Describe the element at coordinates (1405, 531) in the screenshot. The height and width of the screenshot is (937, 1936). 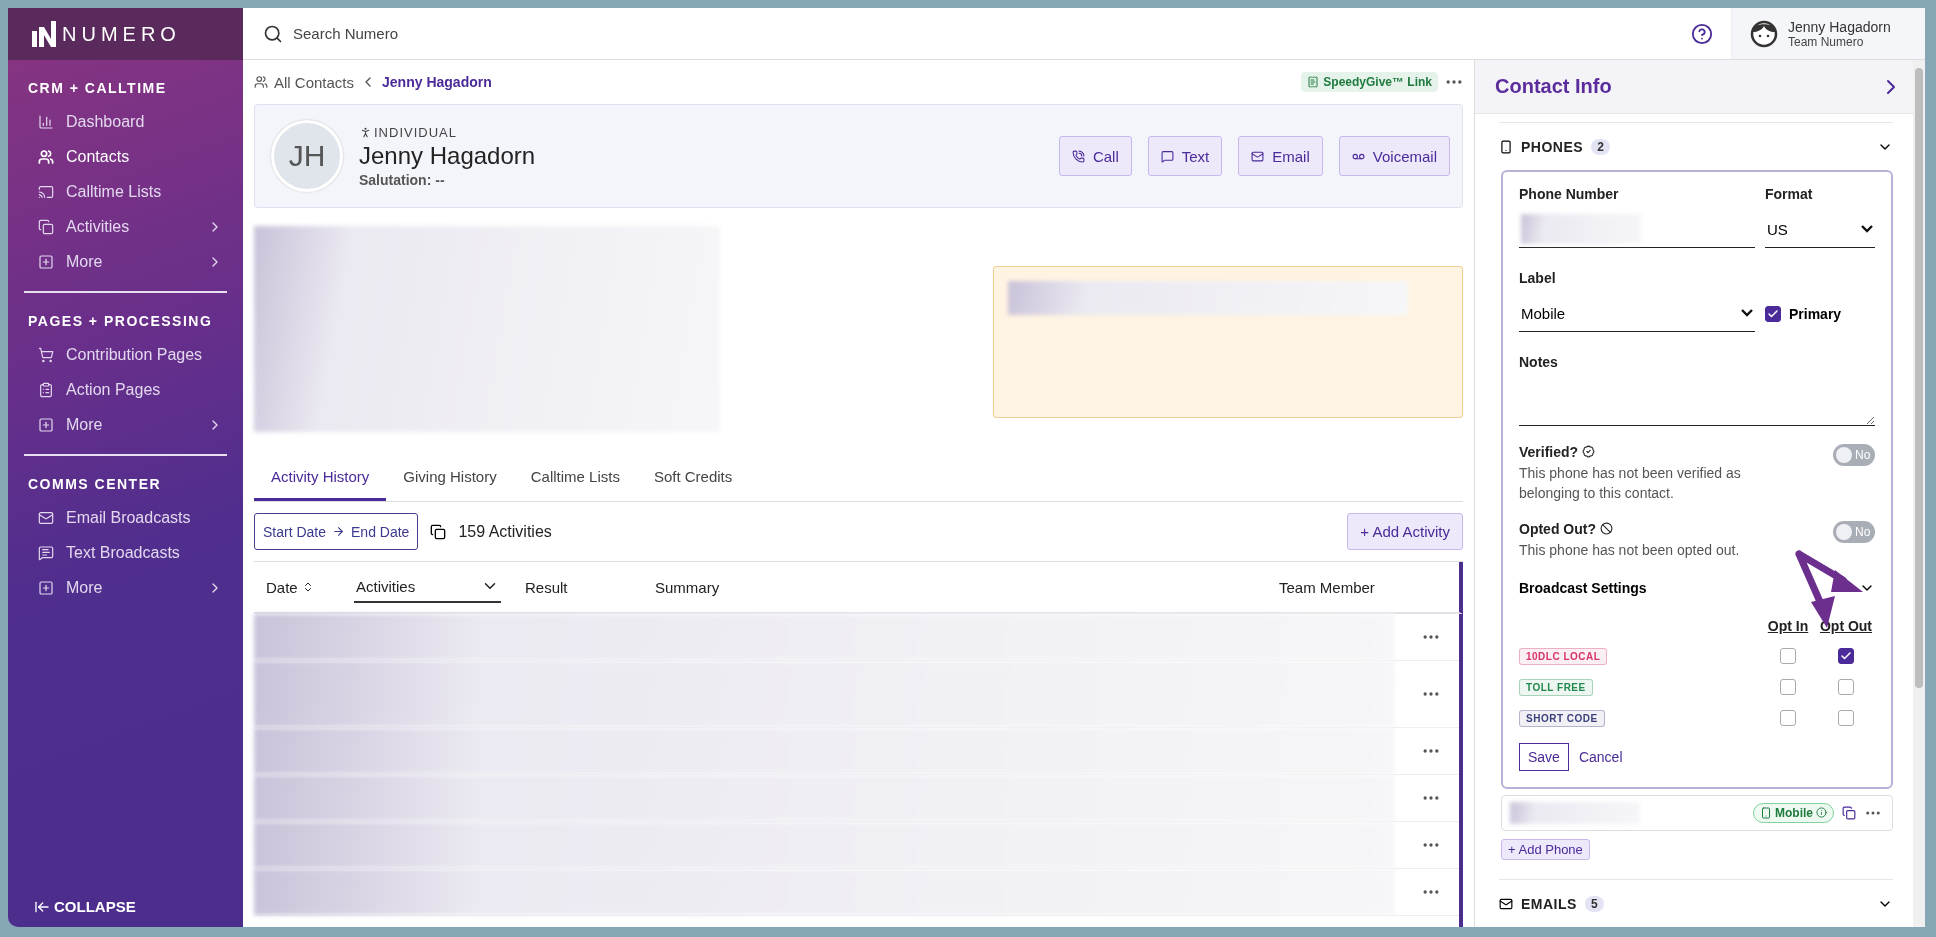
I see `add-activity-button: + Add Activity` at that location.